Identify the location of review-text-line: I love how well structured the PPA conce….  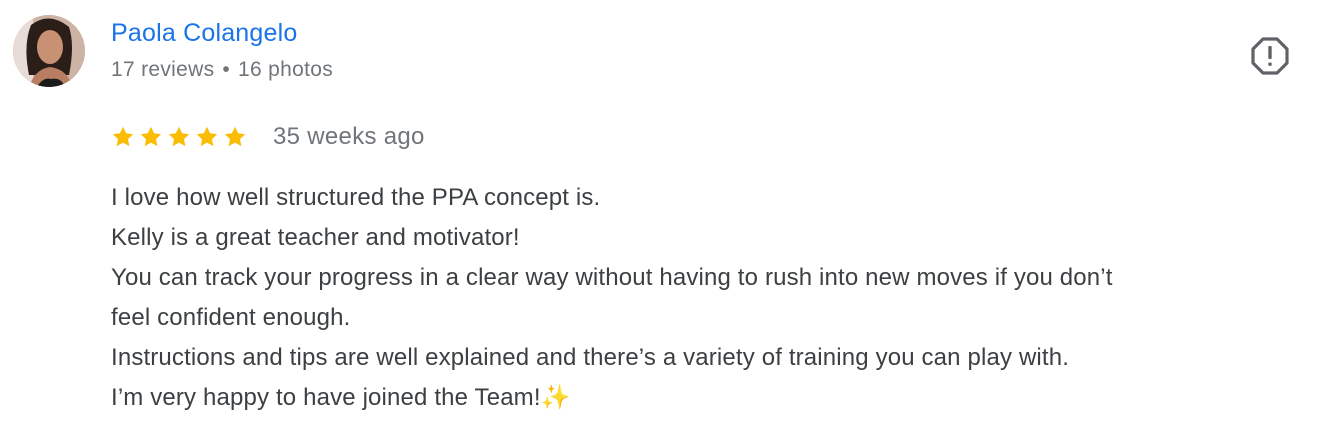
(356, 197).